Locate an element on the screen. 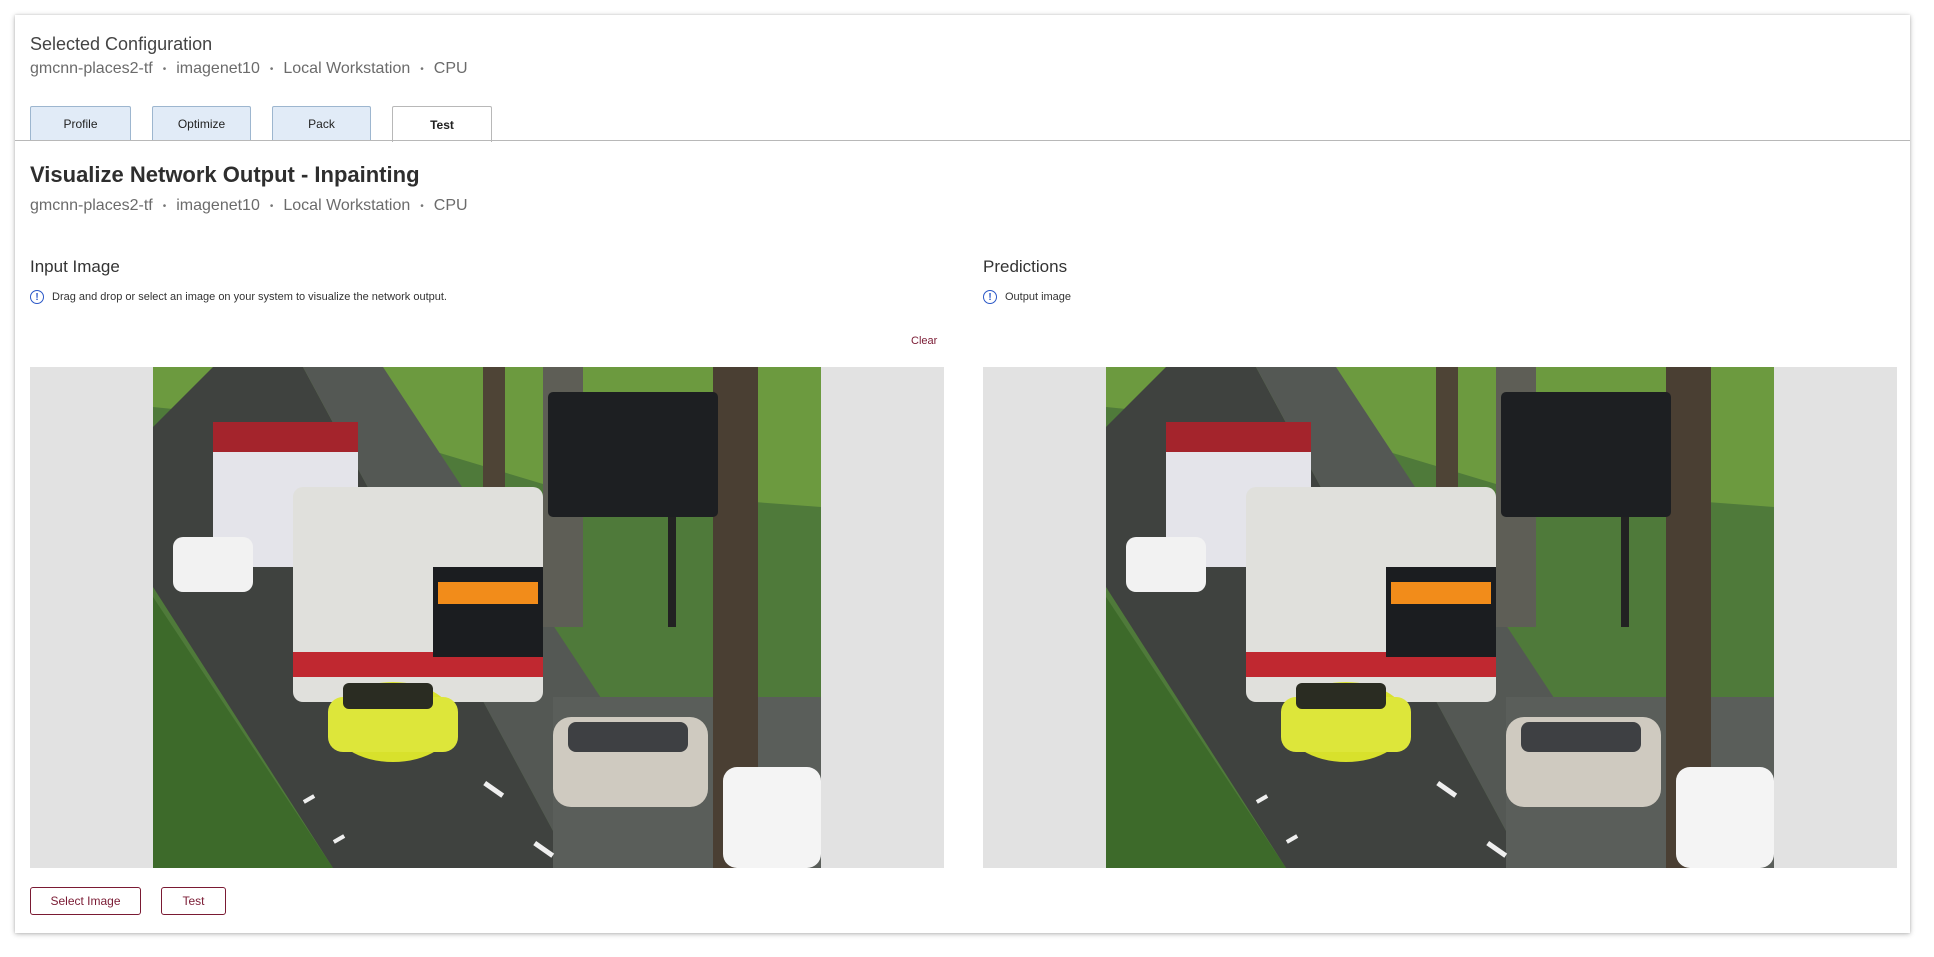 Image resolution: width=1934 pixels, height=957 pixels. selected-configuration-title: Selected Configuration is located at coordinates (121, 44).